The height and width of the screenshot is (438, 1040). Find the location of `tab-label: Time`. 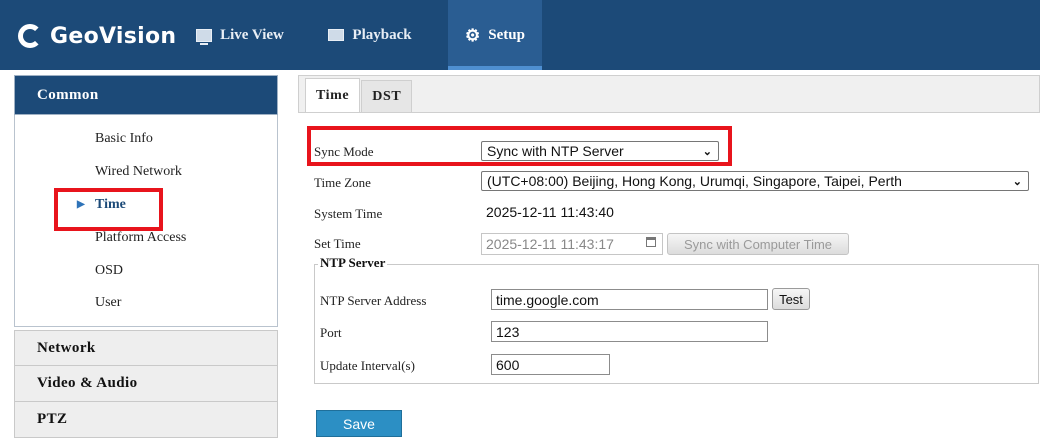

tab-label: Time is located at coordinates (333, 95).